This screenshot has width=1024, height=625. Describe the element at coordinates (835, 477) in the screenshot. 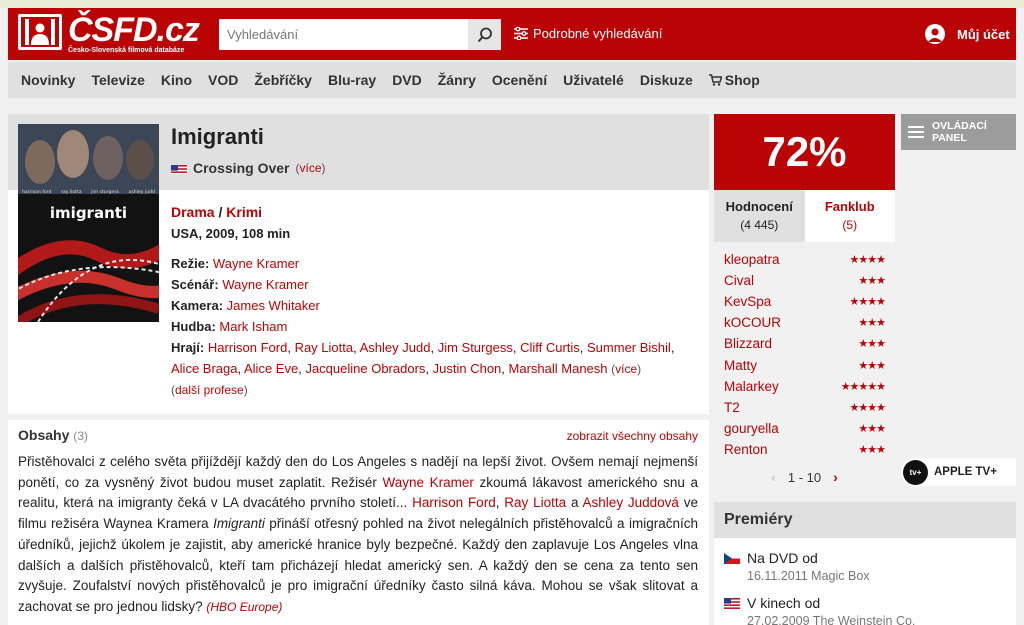

I see `next-page-icon: ›` at that location.